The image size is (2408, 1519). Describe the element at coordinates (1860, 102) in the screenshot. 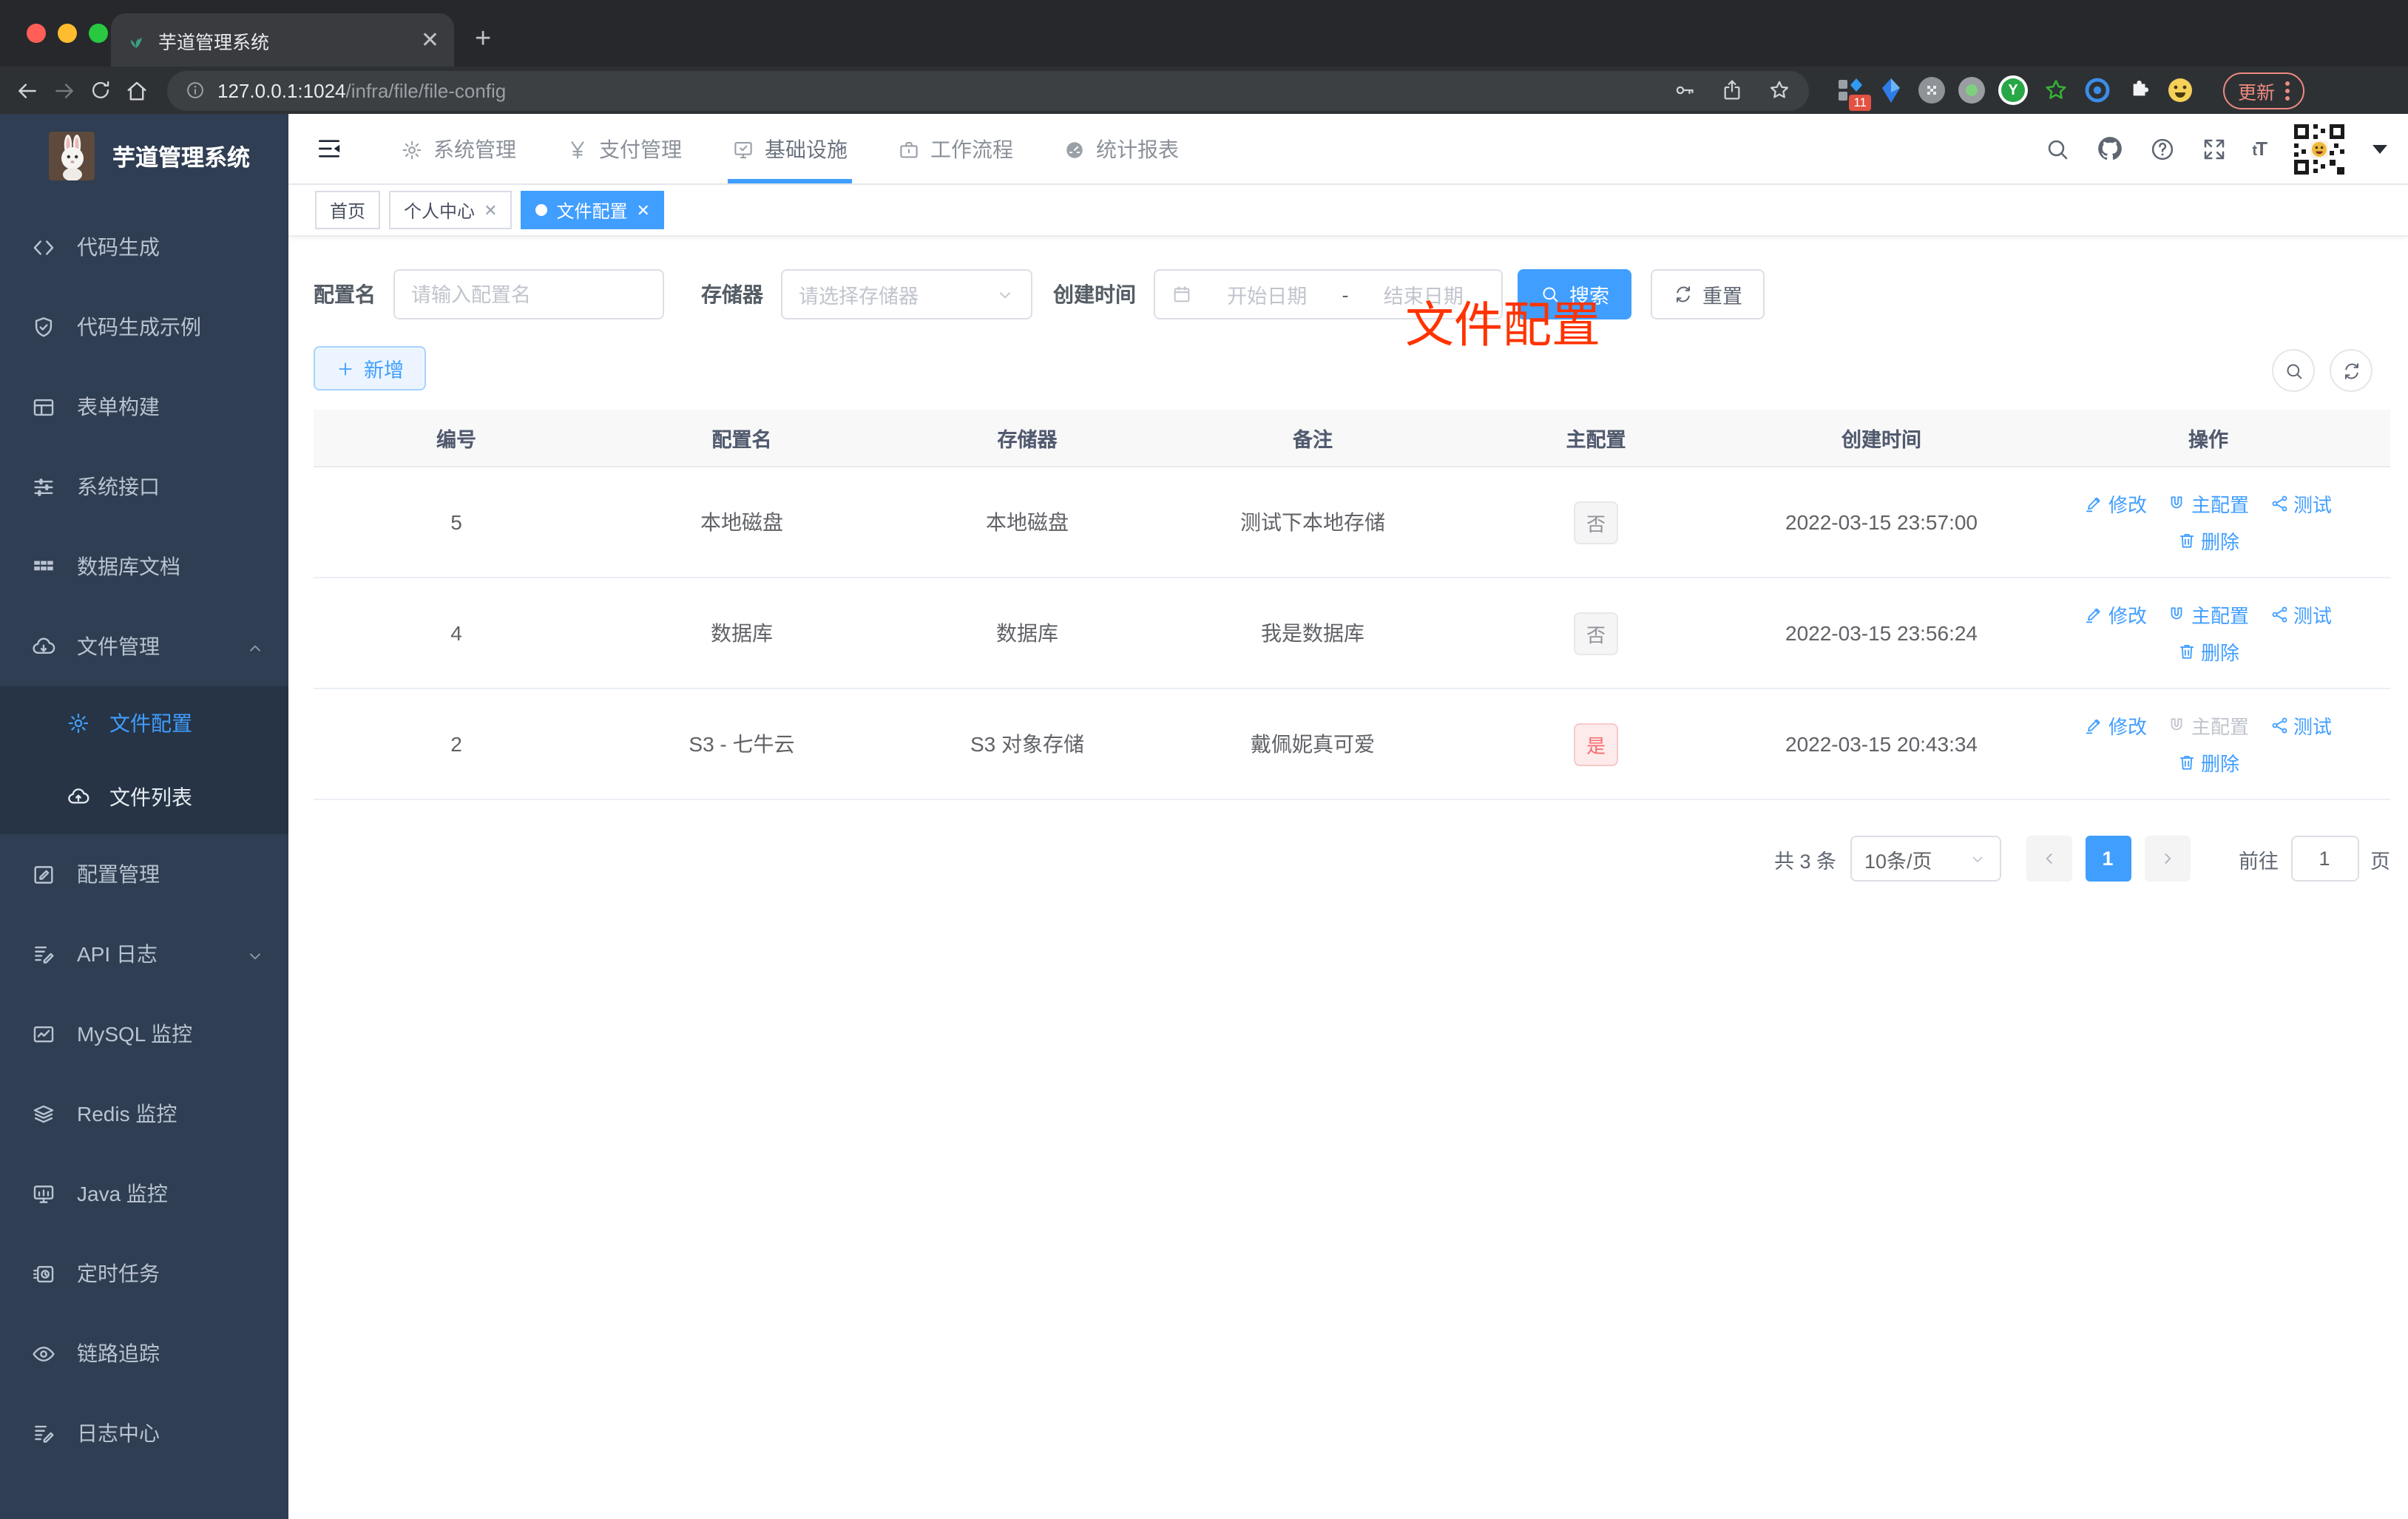

I see `extension-badge: 11` at that location.